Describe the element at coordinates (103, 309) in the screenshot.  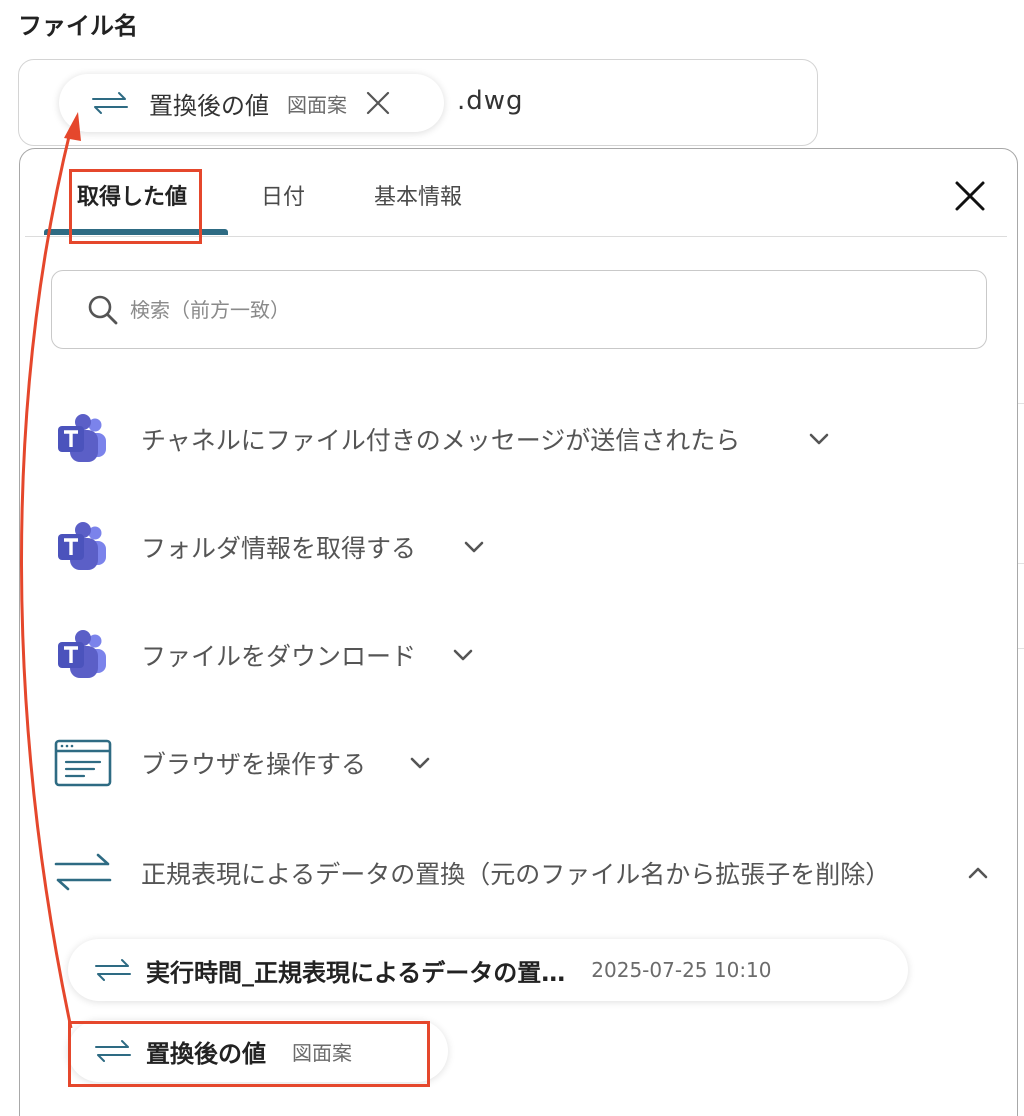
I see `search-icon` at that location.